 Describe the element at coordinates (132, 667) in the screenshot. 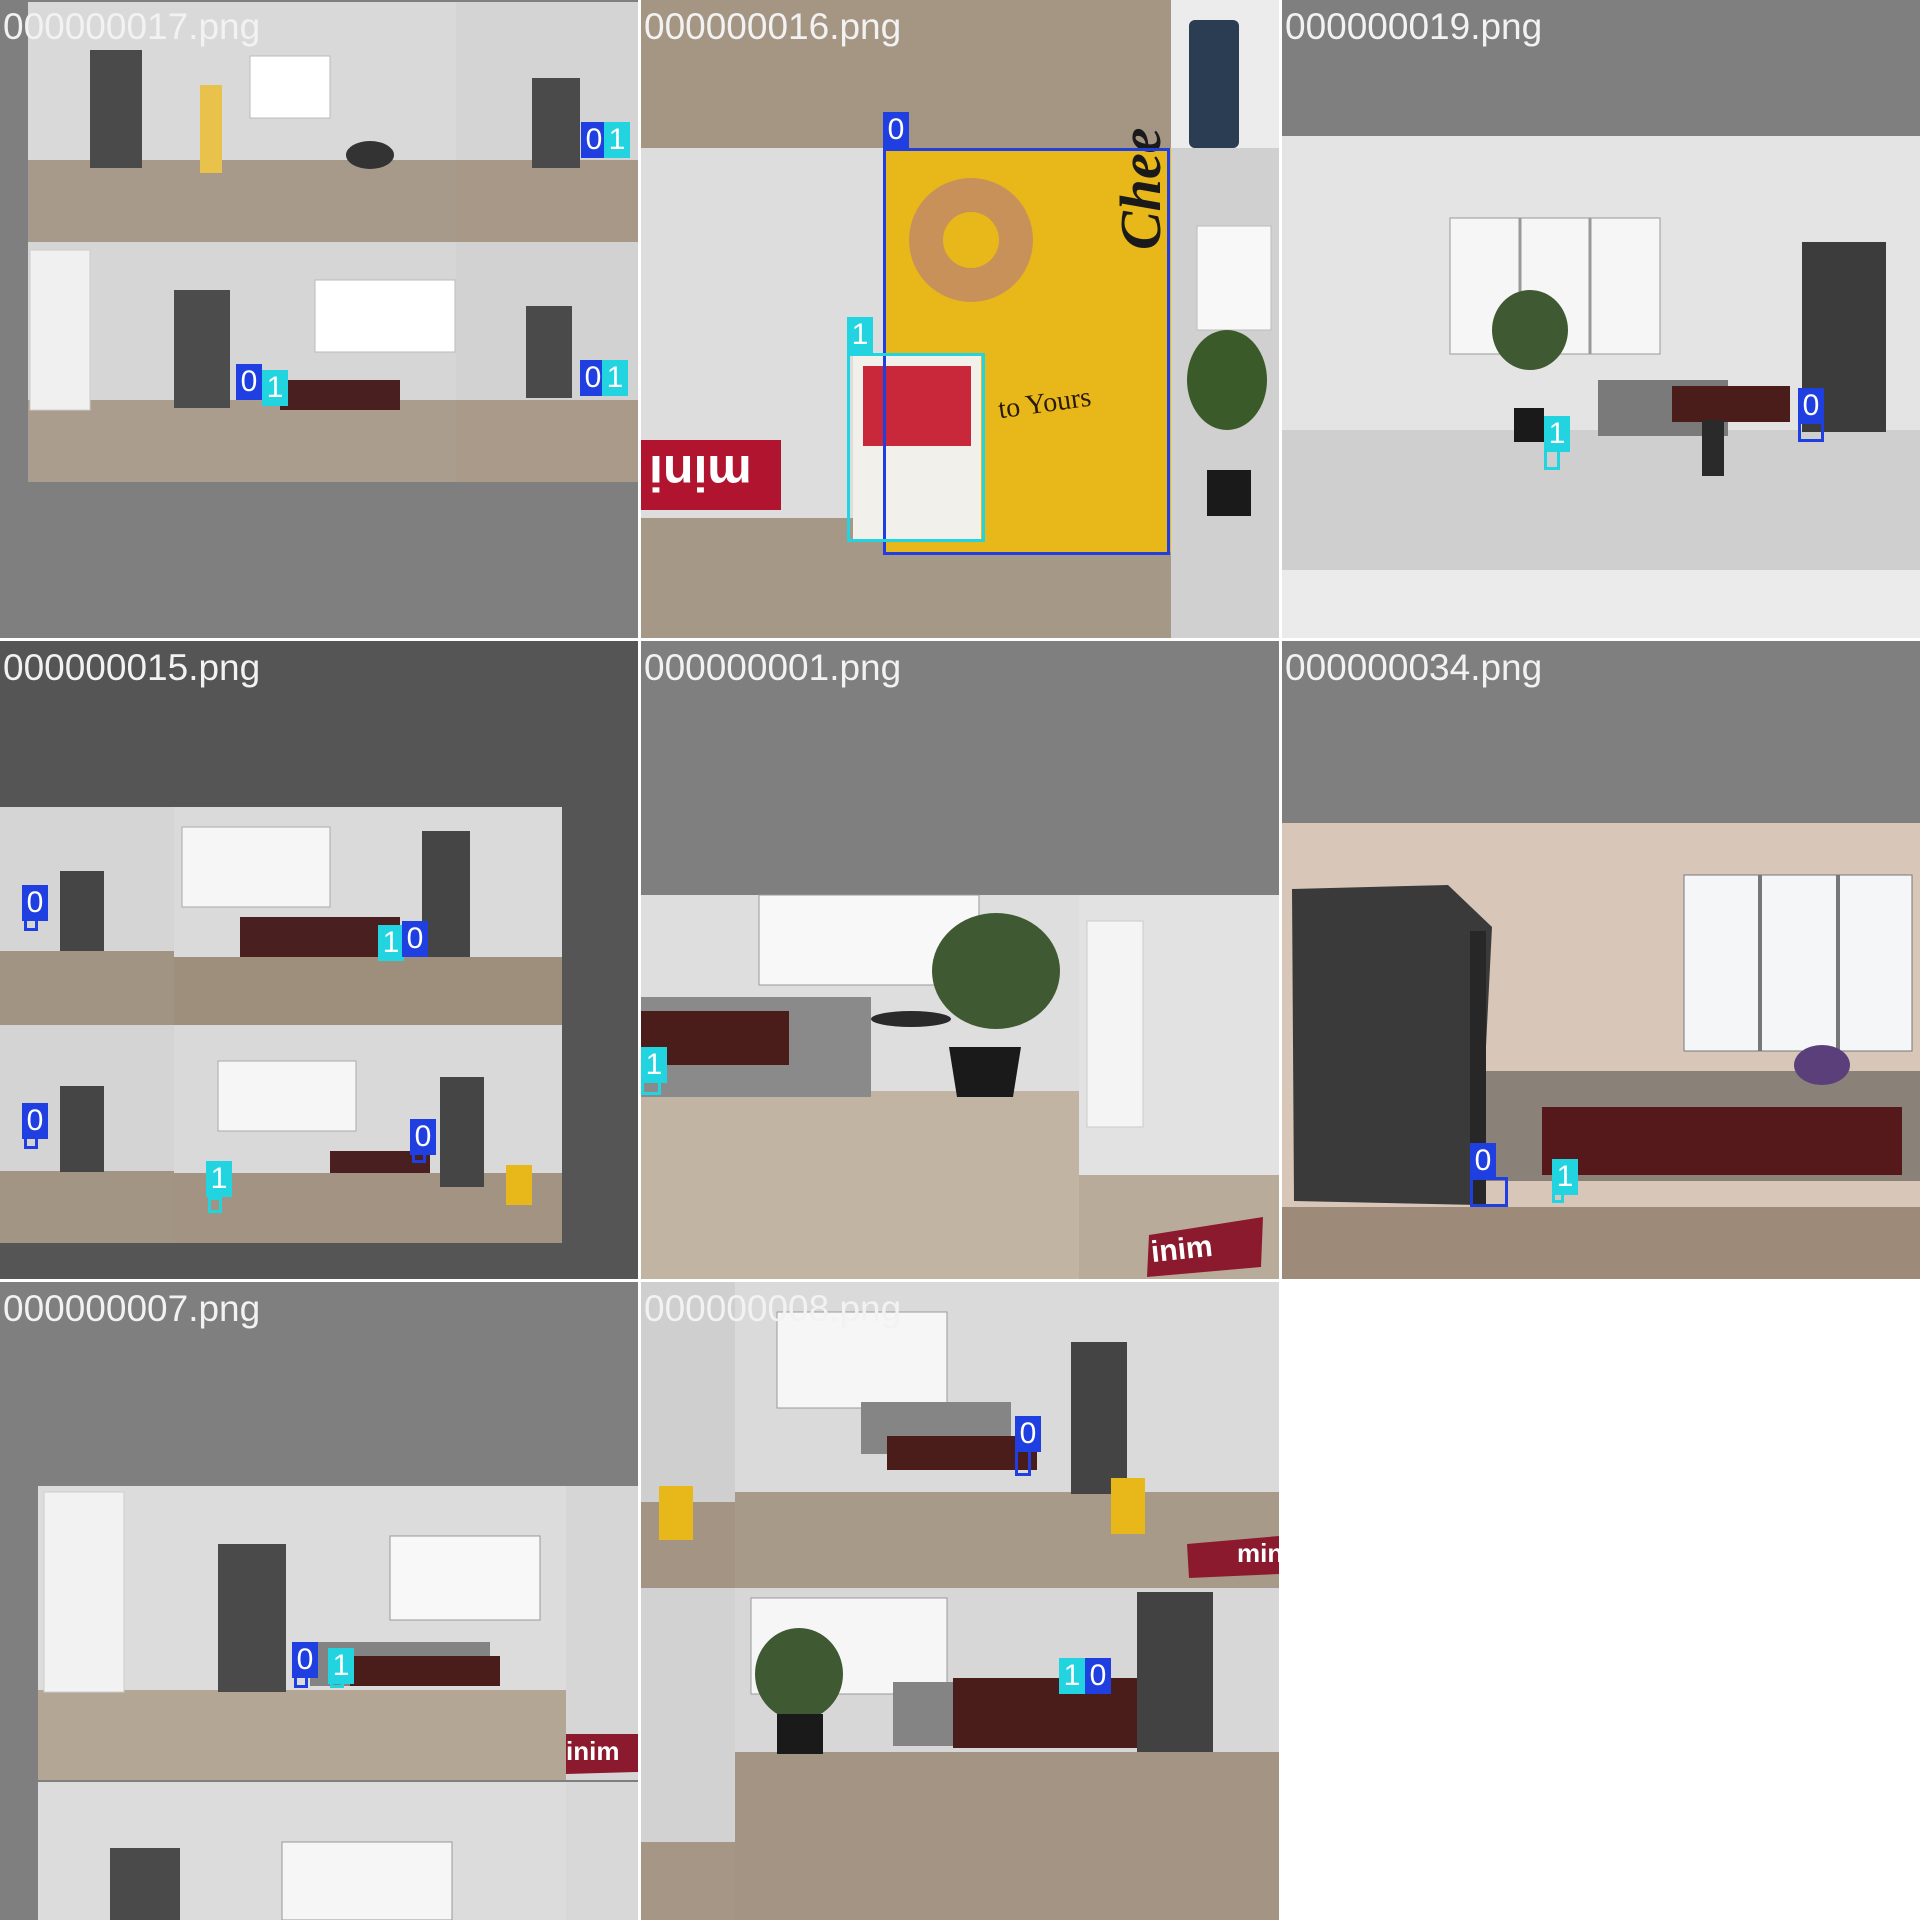

I see `tile-filename: 000000015.png` at that location.